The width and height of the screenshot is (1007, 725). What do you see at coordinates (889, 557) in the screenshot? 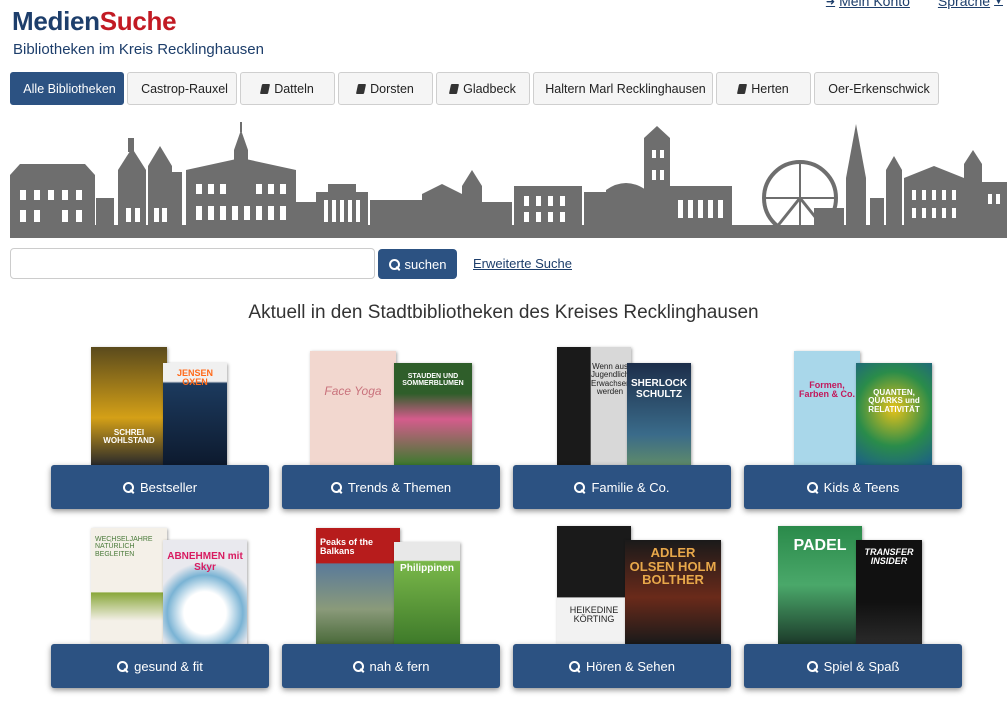
I see `book-cover-title: TRANSFER INSIDER` at bounding box center [889, 557].